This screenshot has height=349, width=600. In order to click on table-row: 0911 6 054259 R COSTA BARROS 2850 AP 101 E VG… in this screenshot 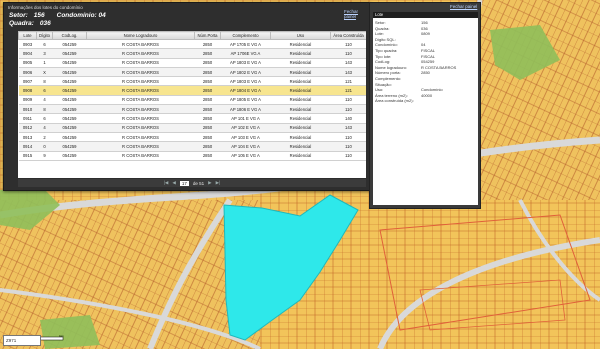, I will do `click(192, 118)`.